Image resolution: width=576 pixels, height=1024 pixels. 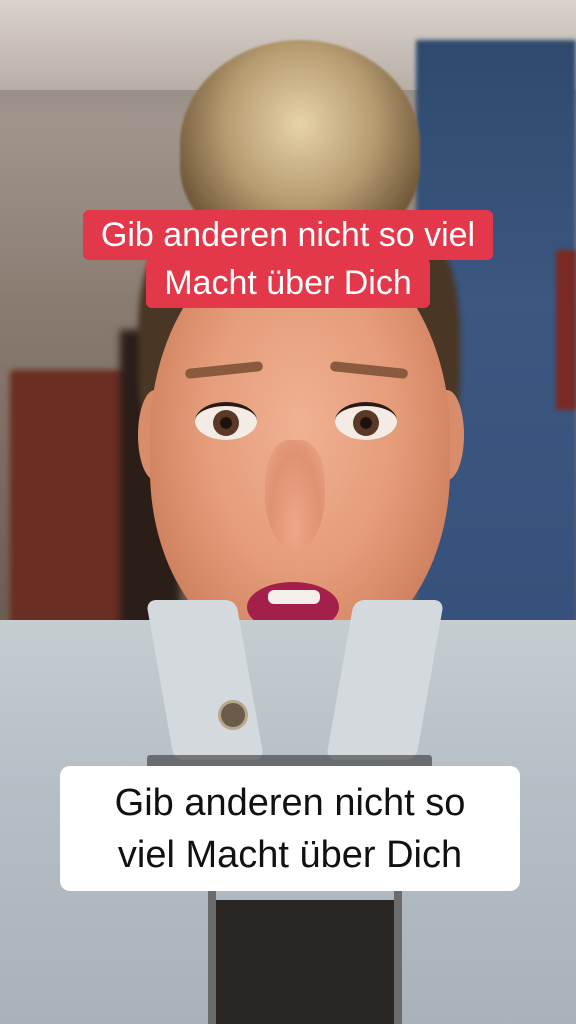 What do you see at coordinates (226, 421) in the screenshot?
I see `person-eye-left` at bounding box center [226, 421].